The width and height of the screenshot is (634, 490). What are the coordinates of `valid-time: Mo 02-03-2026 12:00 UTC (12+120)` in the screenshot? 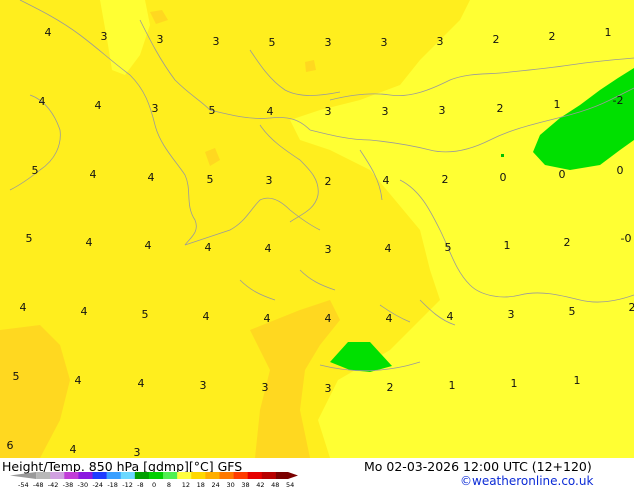 It's located at (478, 466).